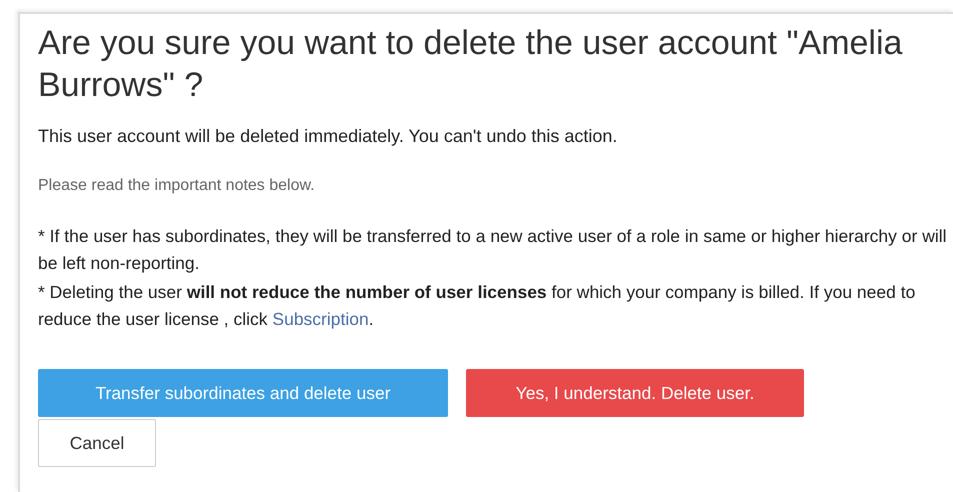 This screenshot has height=492, width=953. Describe the element at coordinates (320, 319) in the screenshot. I see `subscription-link: Subscription` at that location.